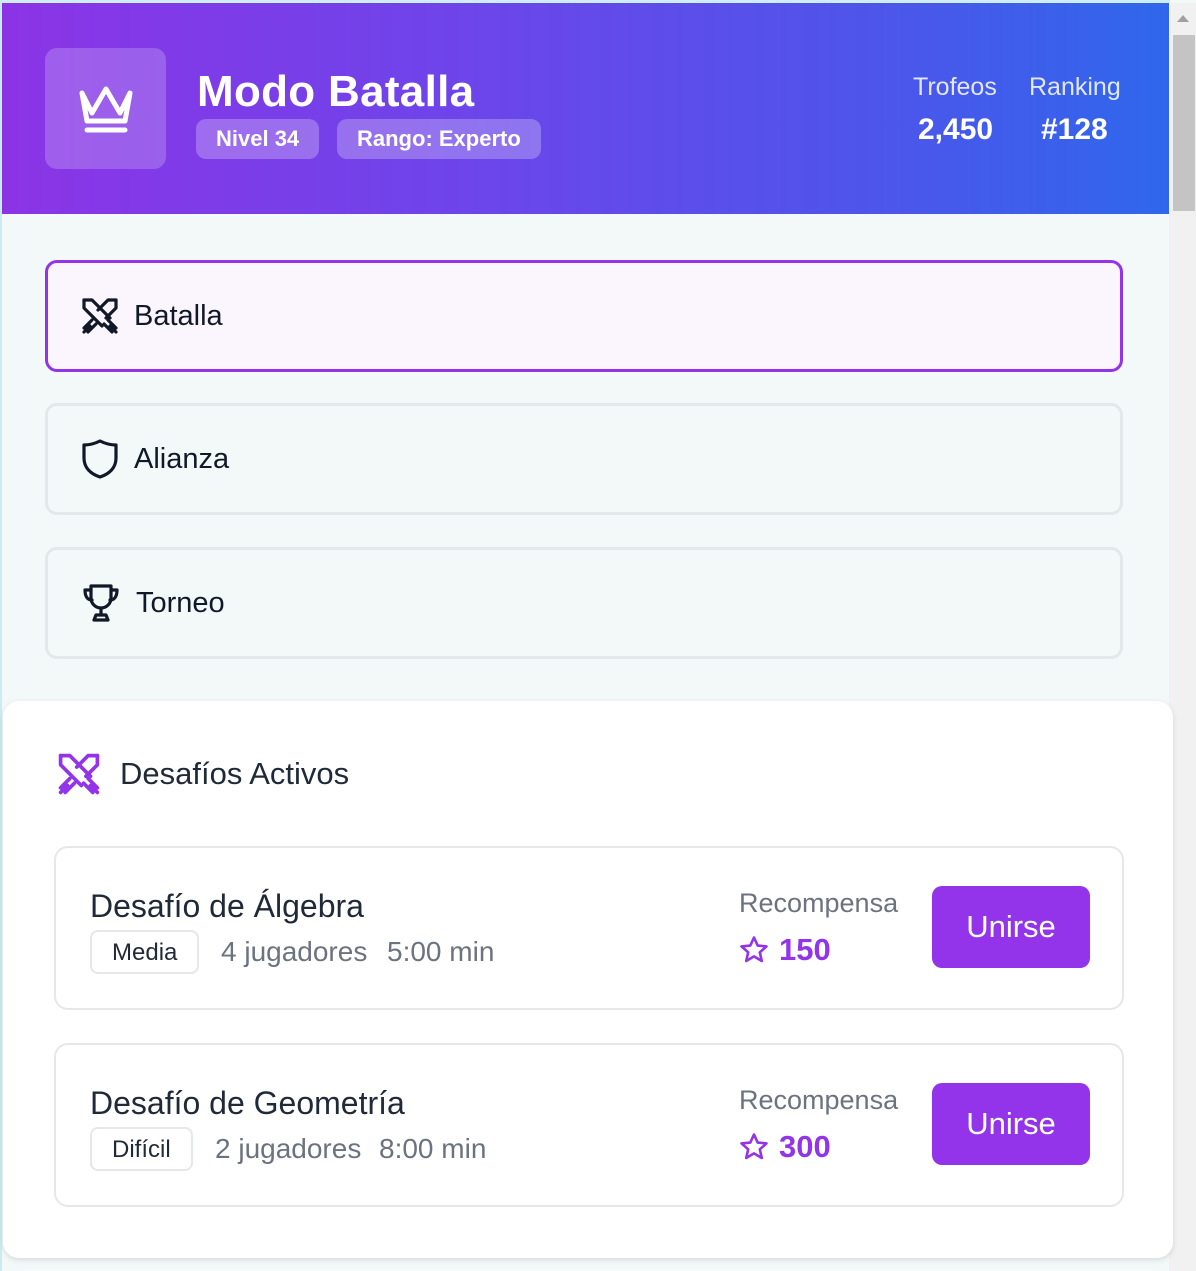  What do you see at coordinates (178, 315) in the screenshot?
I see `mode-battle-label: Batalla` at bounding box center [178, 315].